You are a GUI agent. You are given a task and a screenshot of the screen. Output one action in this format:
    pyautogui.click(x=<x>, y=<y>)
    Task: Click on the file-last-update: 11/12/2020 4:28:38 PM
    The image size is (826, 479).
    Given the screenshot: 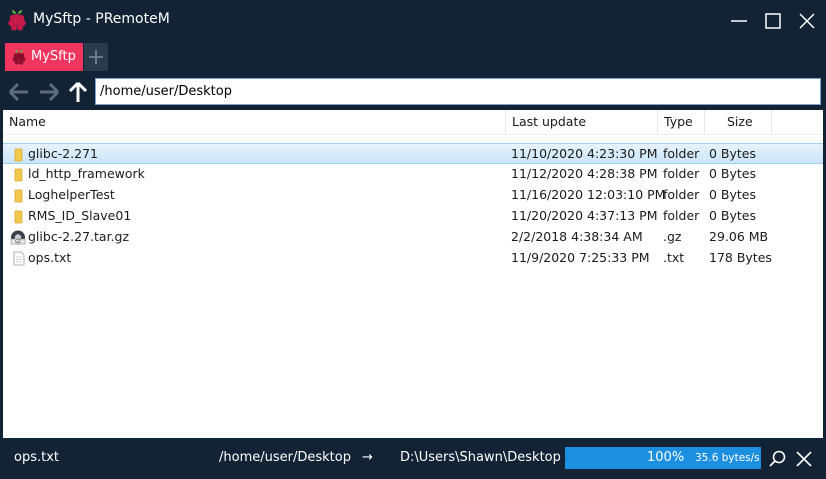 What is the action you would take?
    pyautogui.click(x=584, y=173)
    